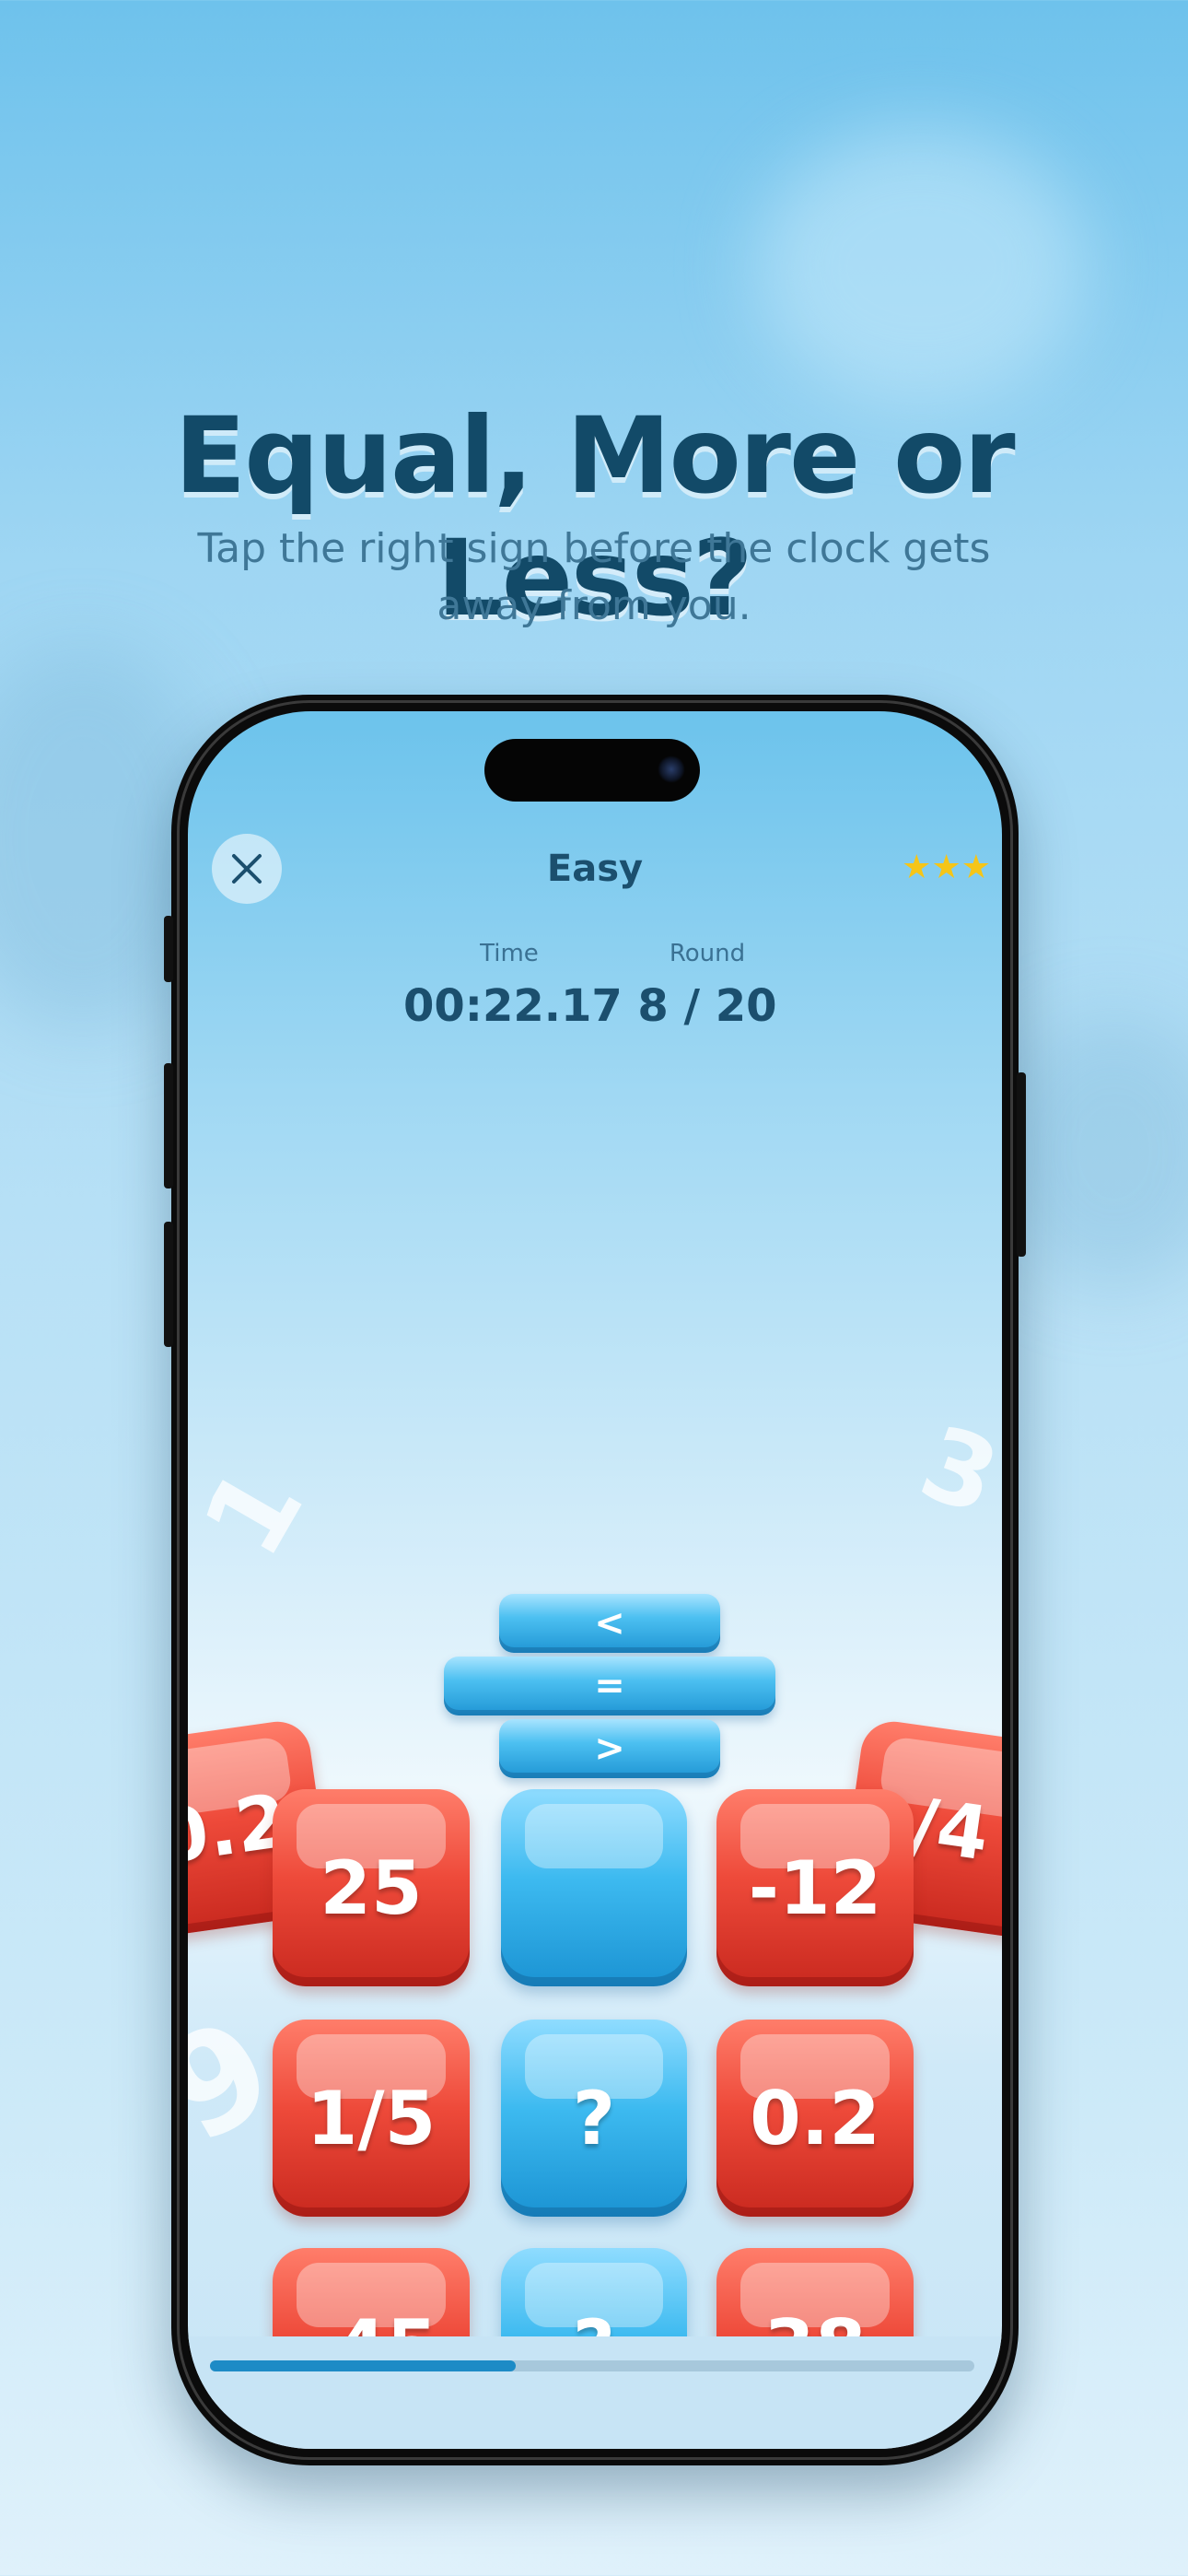 This screenshot has height=2576, width=1188. What do you see at coordinates (592, 770) in the screenshot?
I see `dynamic-island` at bounding box center [592, 770].